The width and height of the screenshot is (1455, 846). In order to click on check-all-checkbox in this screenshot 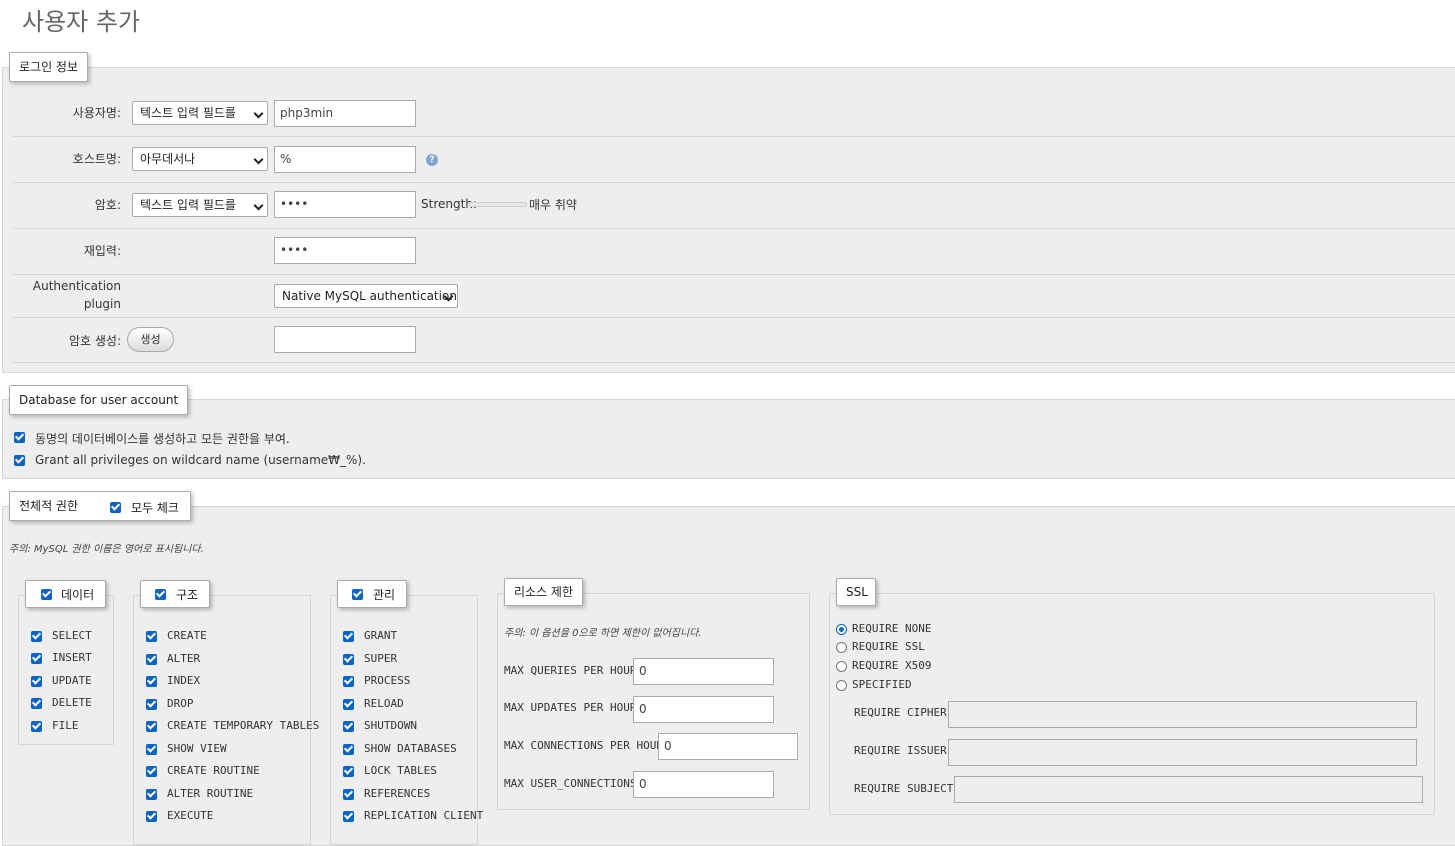, I will do `click(115, 507)`.